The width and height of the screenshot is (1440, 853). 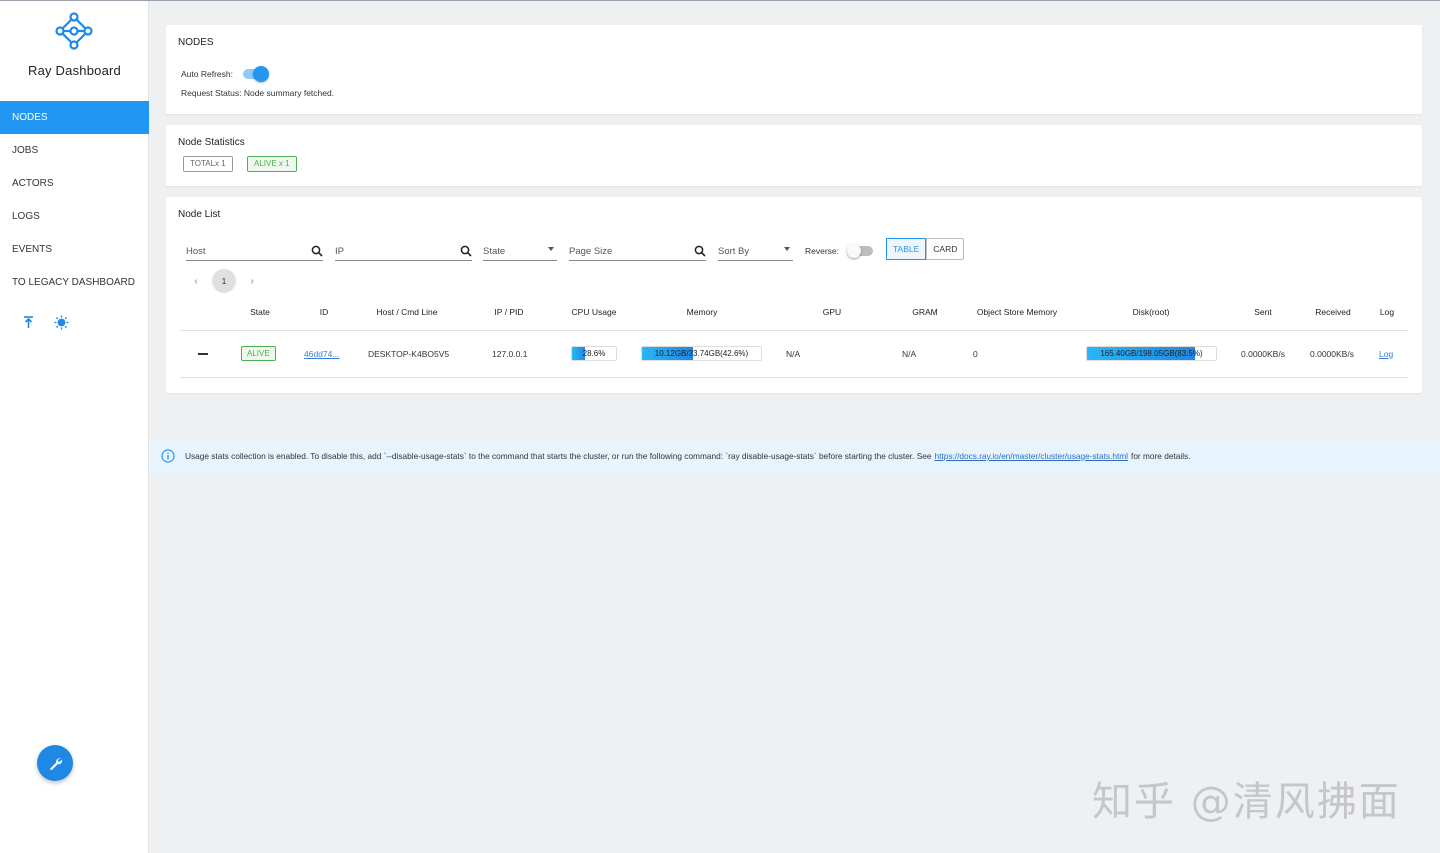 I want to click on sidebar-item-events: EVENTS, so click(x=74, y=249).